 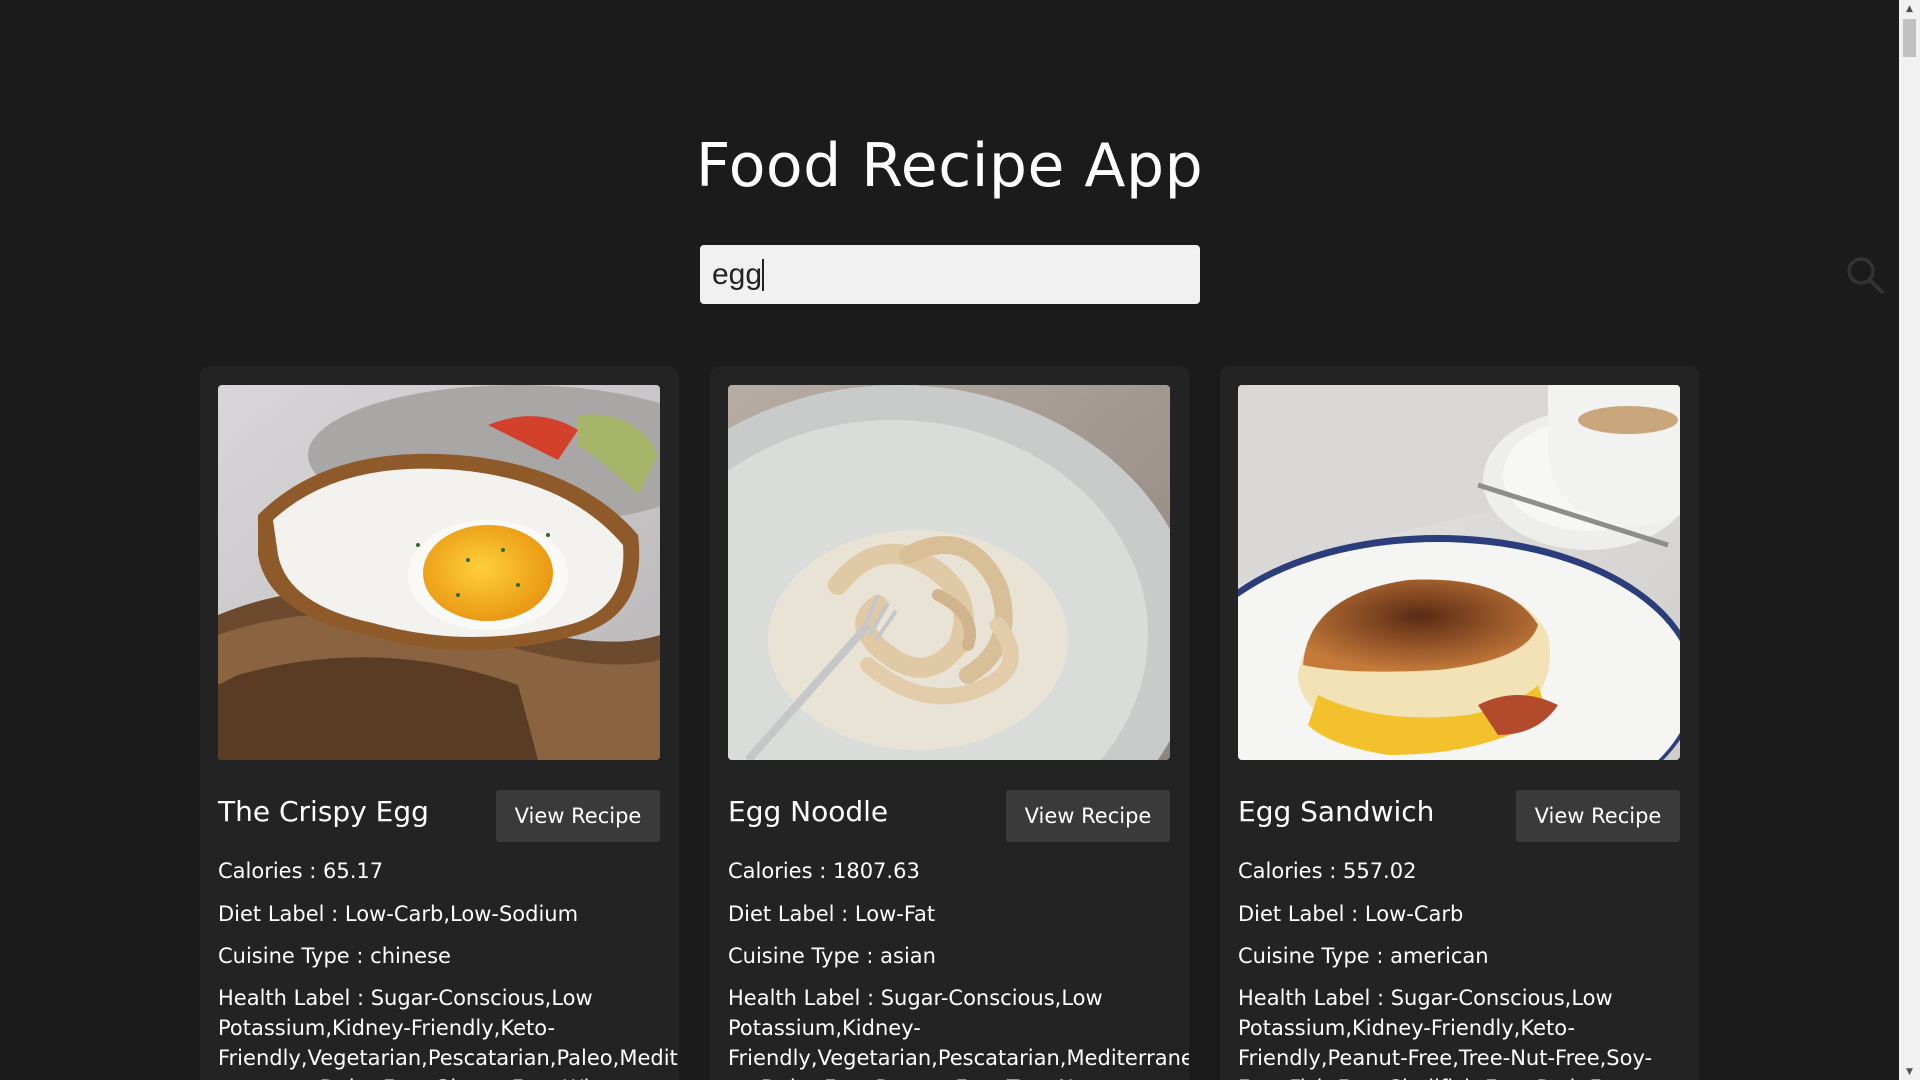 What do you see at coordinates (1909, 540) in the screenshot?
I see `vertical-scrollbar: ▲ ▼` at bounding box center [1909, 540].